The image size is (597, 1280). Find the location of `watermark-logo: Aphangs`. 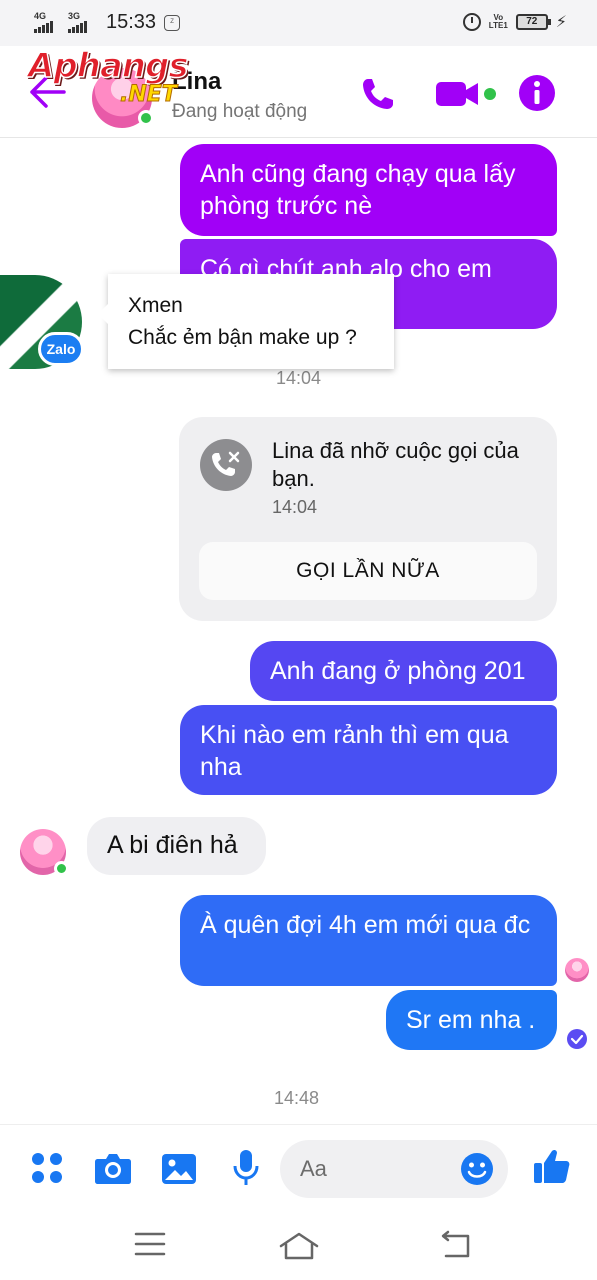

watermark-logo: Aphangs is located at coordinates (108, 66).